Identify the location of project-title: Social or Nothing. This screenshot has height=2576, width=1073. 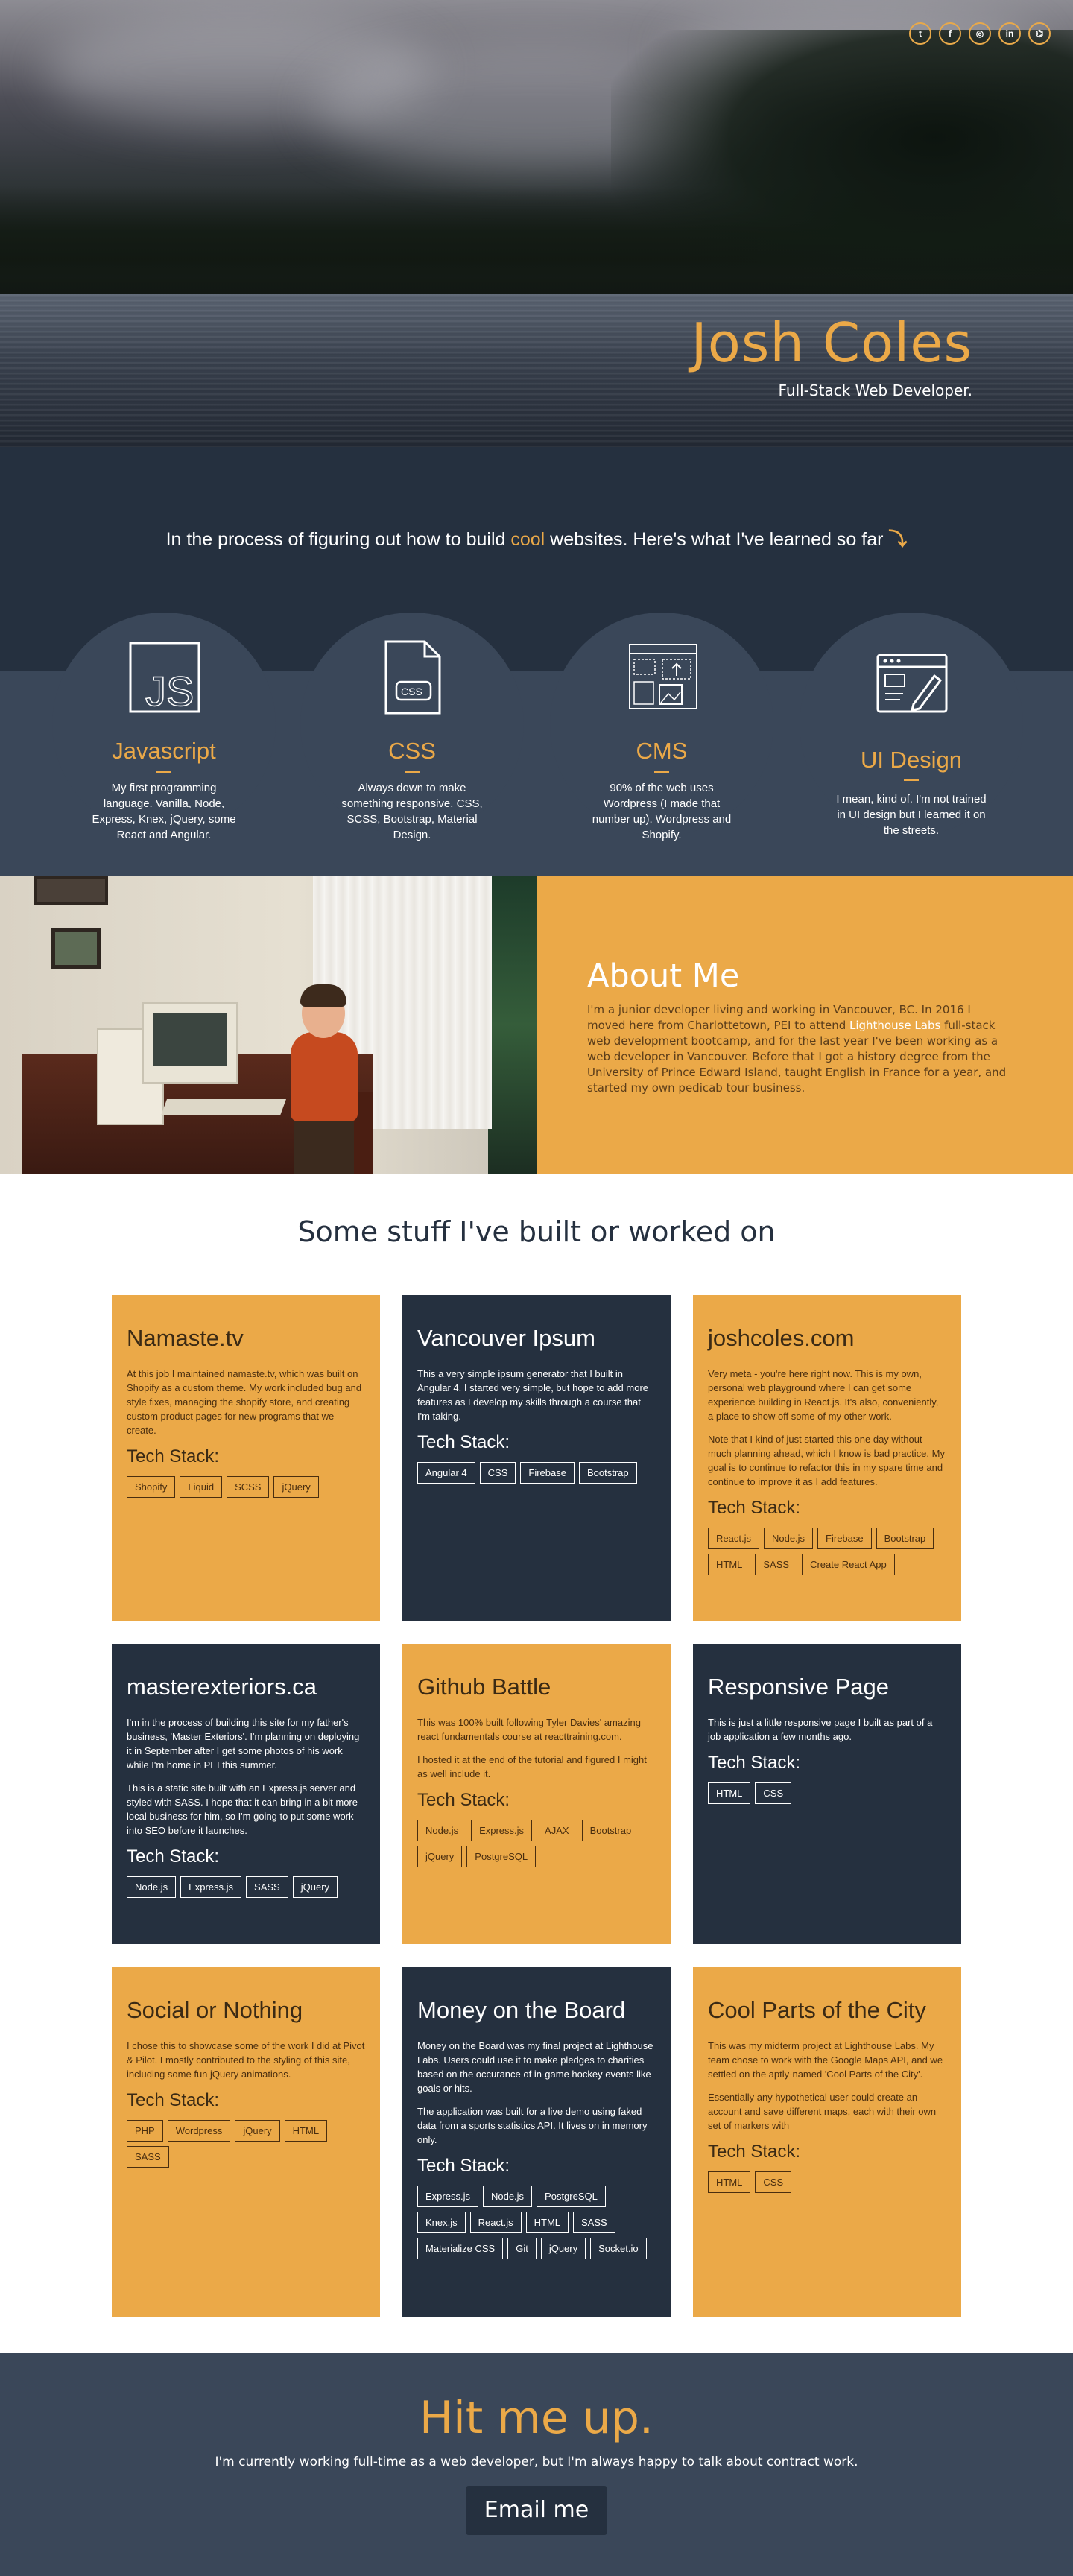
(246, 2011).